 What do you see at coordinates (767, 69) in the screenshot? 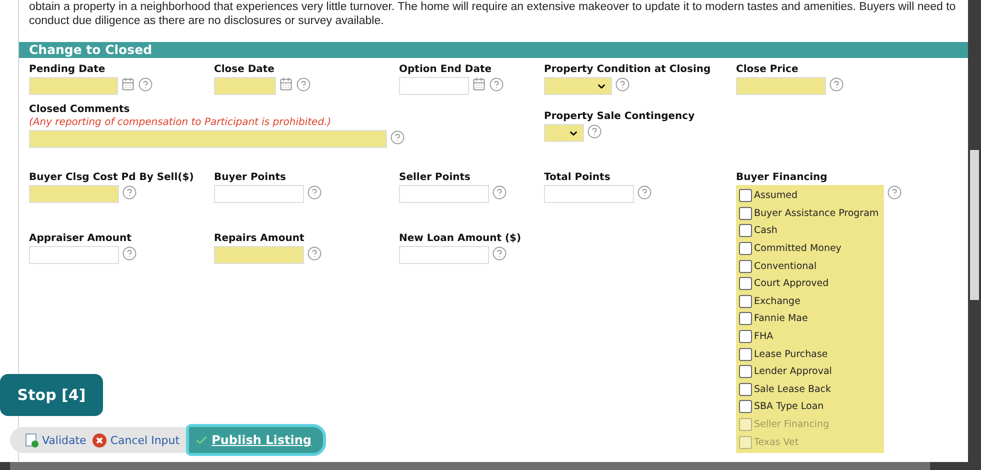
I see `field-label: Close Price` at bounding box center [767, 69].